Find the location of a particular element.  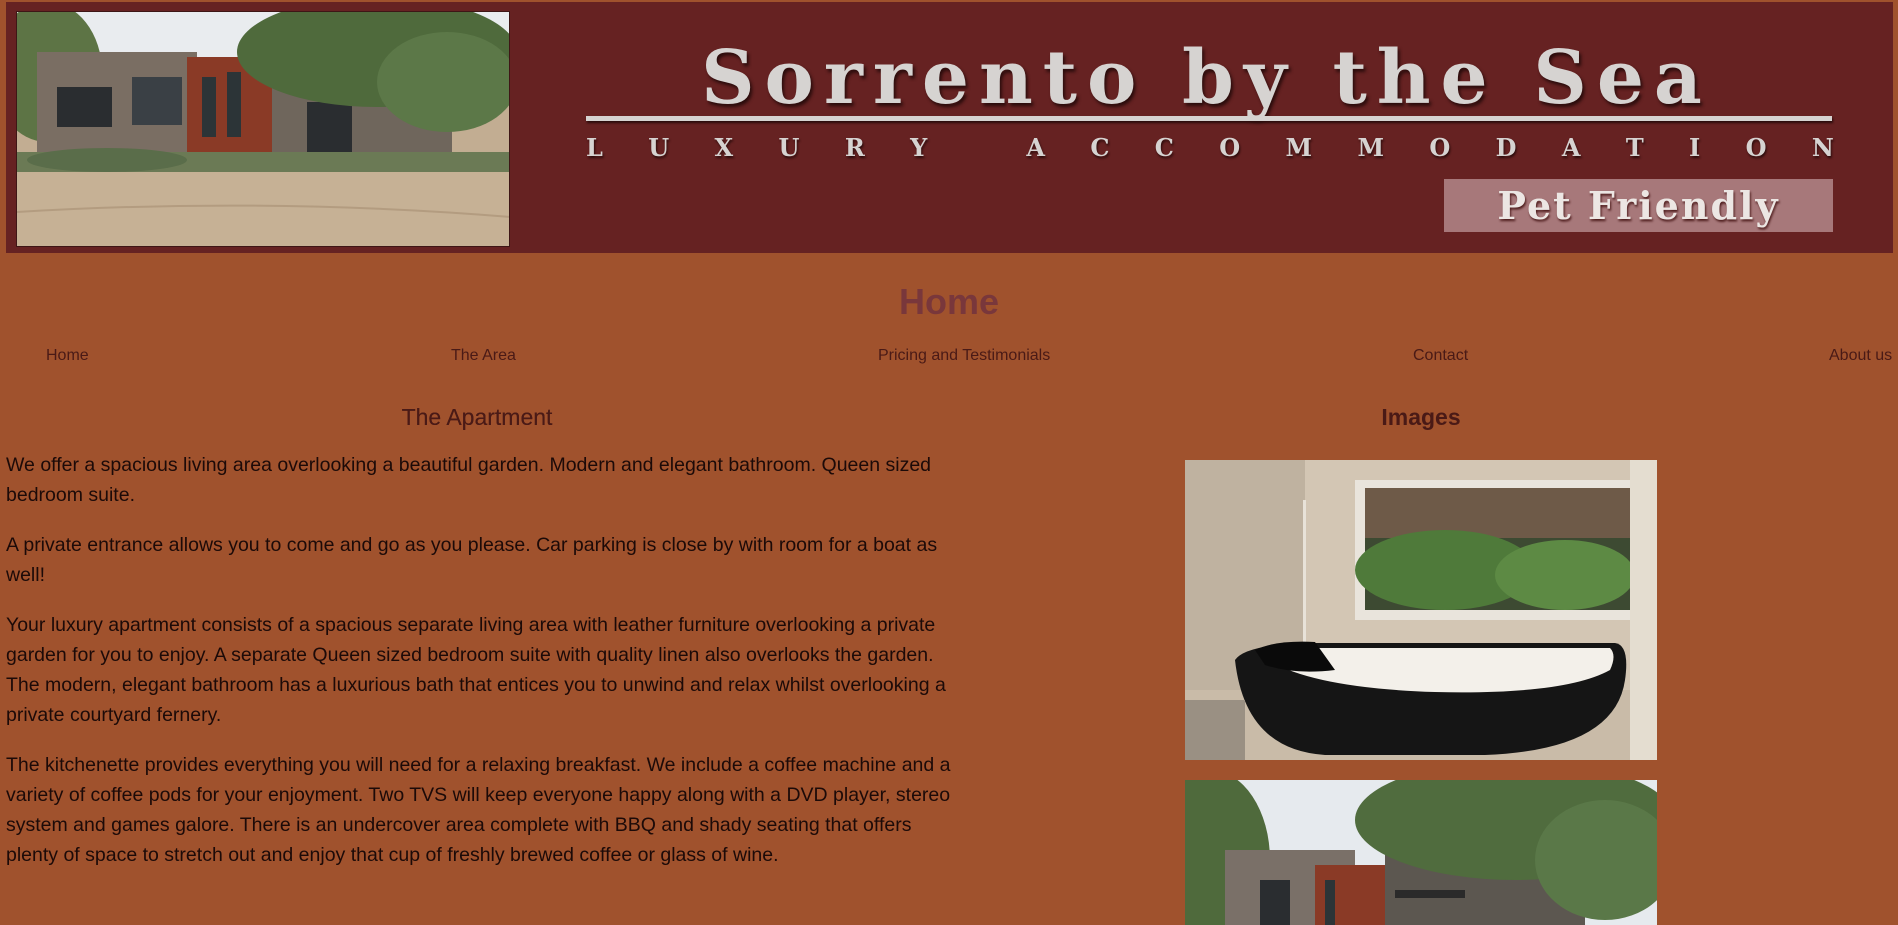

nav-link-home: Home is located at coordinates (67, 356).